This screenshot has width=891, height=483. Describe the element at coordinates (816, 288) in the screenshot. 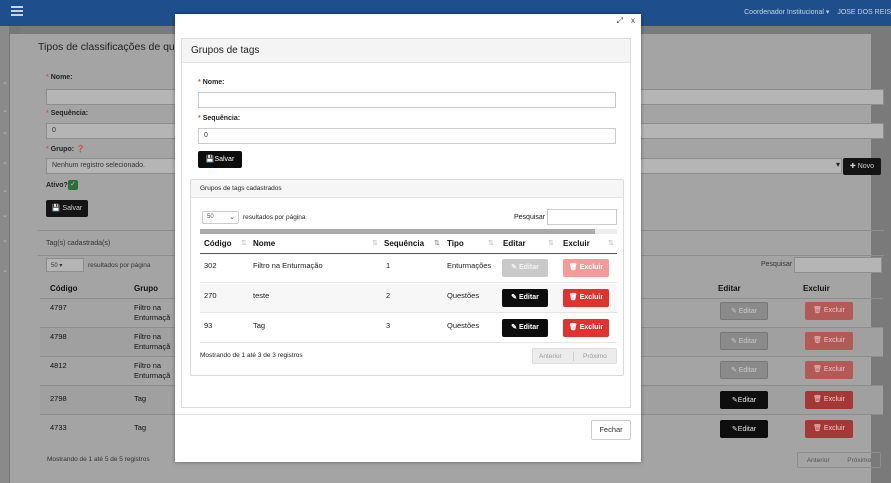

I see `bg-th-excluir: Excluir` at that location.